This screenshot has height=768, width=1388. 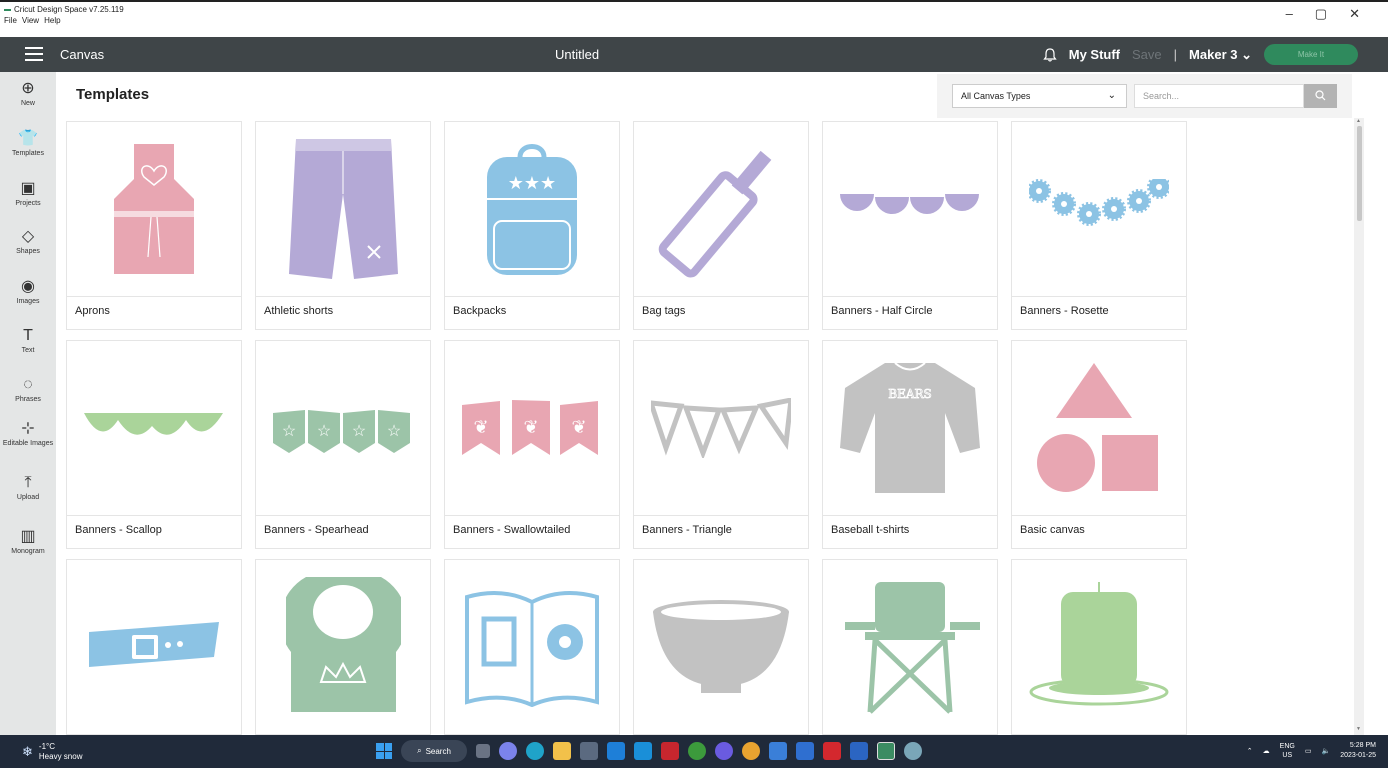 I want to click on template-card: ❦ ❦ ❦ Banners - Swallowtailed, so click(x=532, y=444).